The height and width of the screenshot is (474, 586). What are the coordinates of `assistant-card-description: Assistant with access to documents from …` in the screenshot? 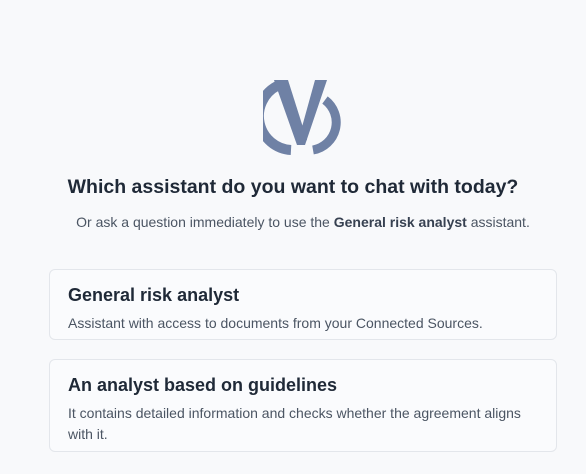 It's located at (275, 323).